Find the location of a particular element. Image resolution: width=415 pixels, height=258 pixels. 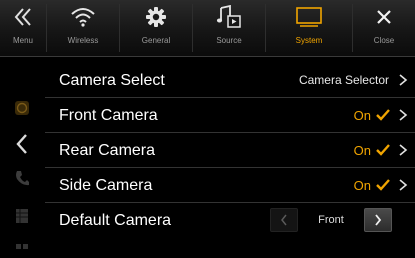

grid-icon is located at coordinates (22, 216).